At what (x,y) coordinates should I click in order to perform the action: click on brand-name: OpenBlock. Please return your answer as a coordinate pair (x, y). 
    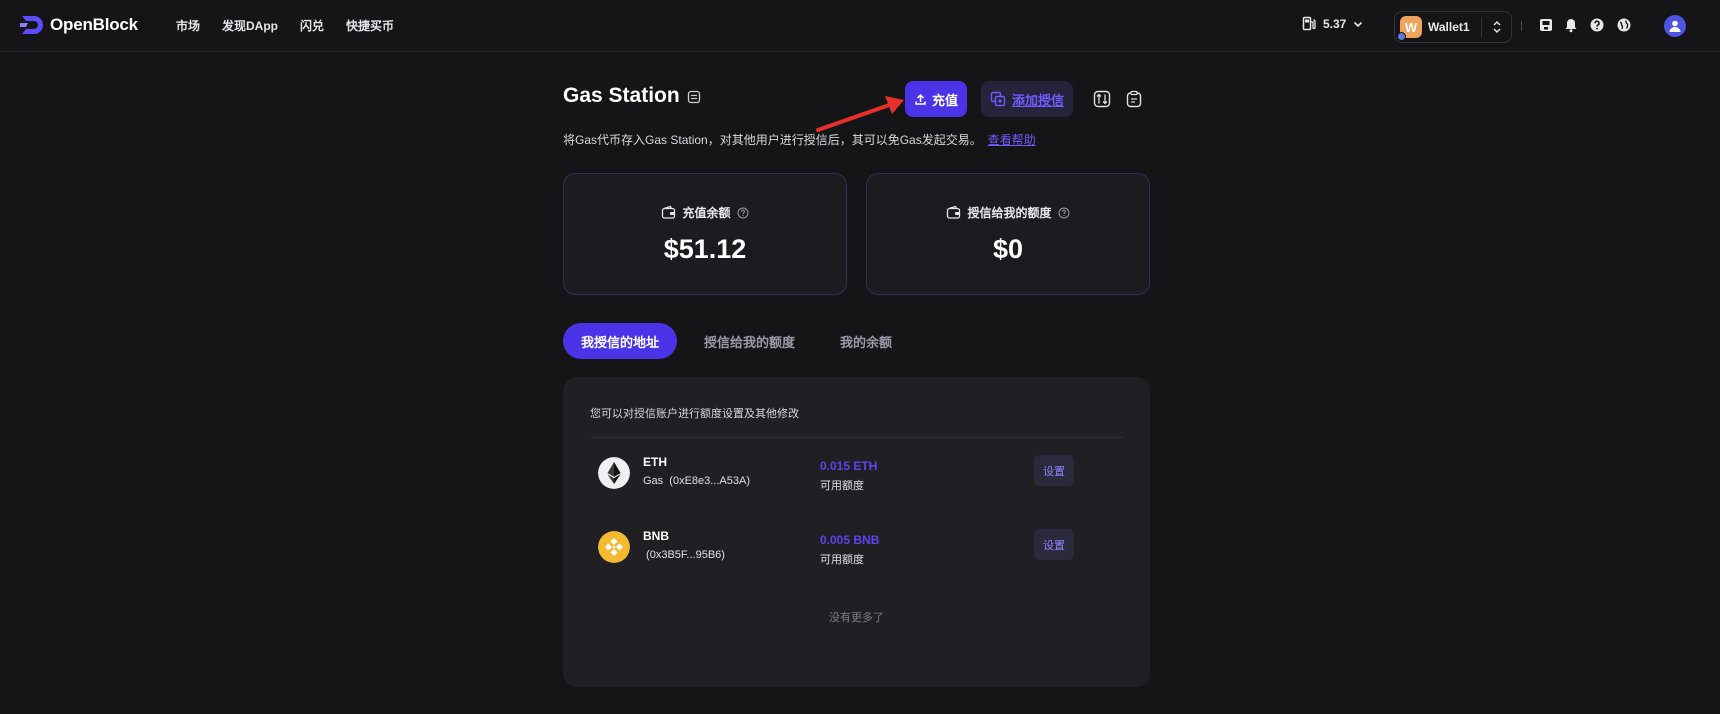
    Looking at the image, I should click on (94, 24).